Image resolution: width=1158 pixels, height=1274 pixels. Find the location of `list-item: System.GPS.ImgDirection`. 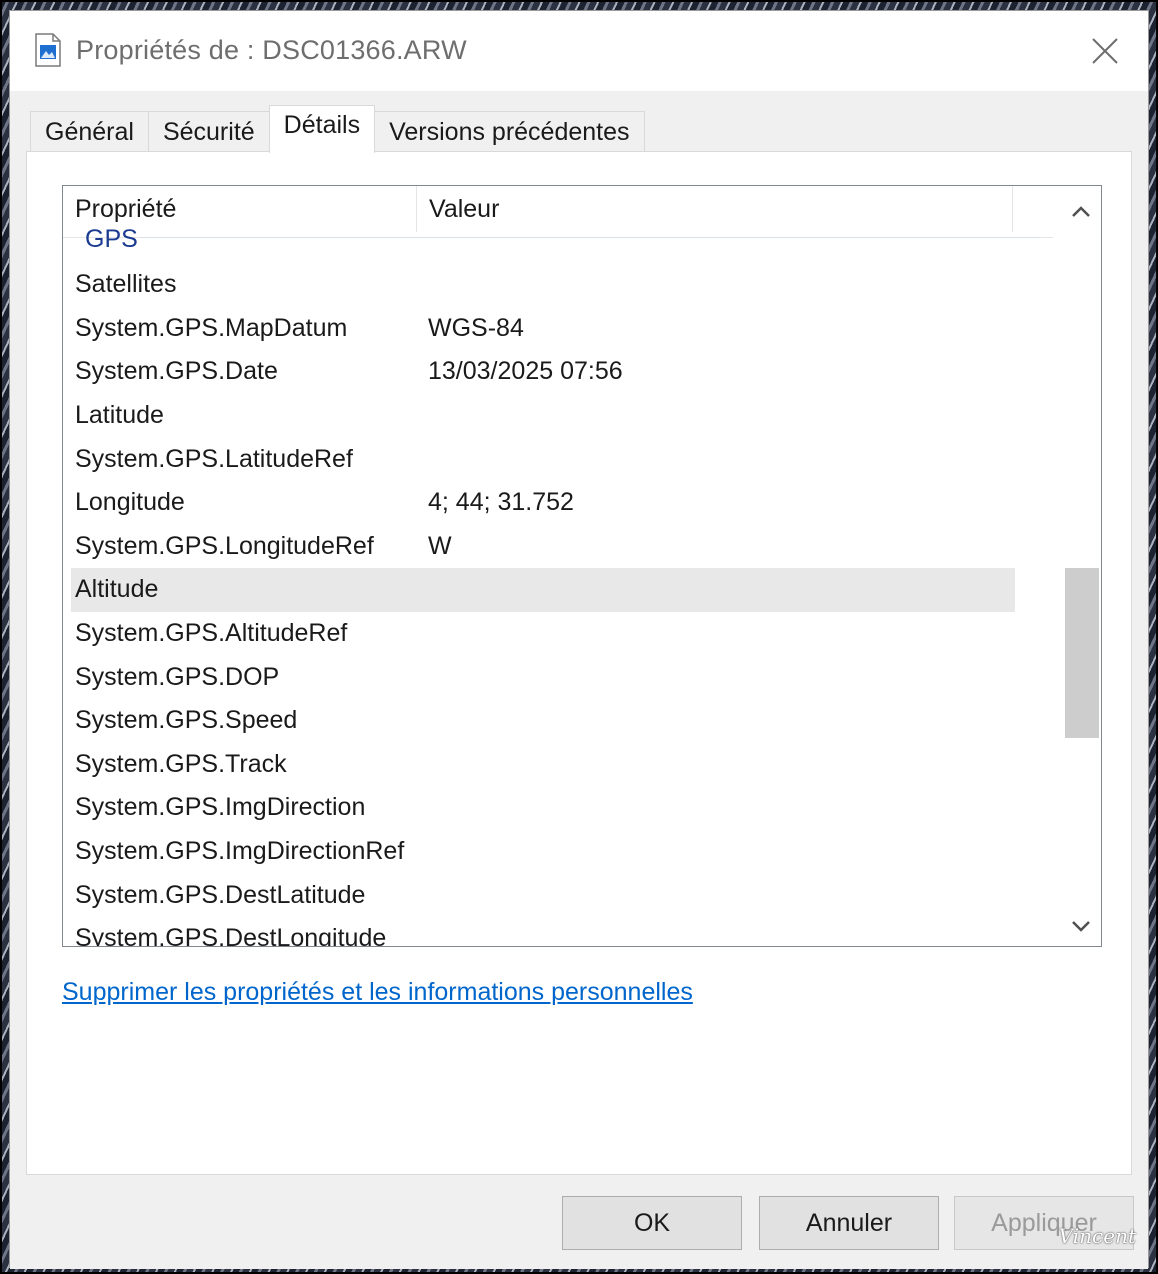

list-item: System.GPS.ImgDirection is located at coordinates (543, 808).